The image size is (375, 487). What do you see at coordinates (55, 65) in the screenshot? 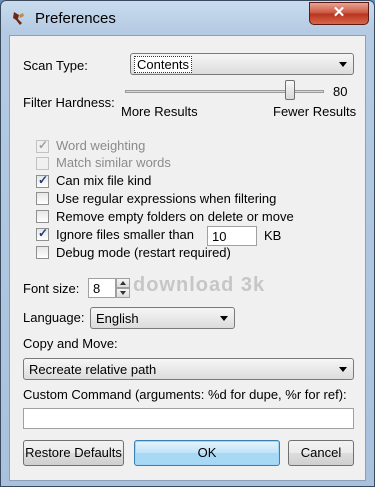
I see `scan-type-label: Scan Type:` at bounding box center [55, 65].